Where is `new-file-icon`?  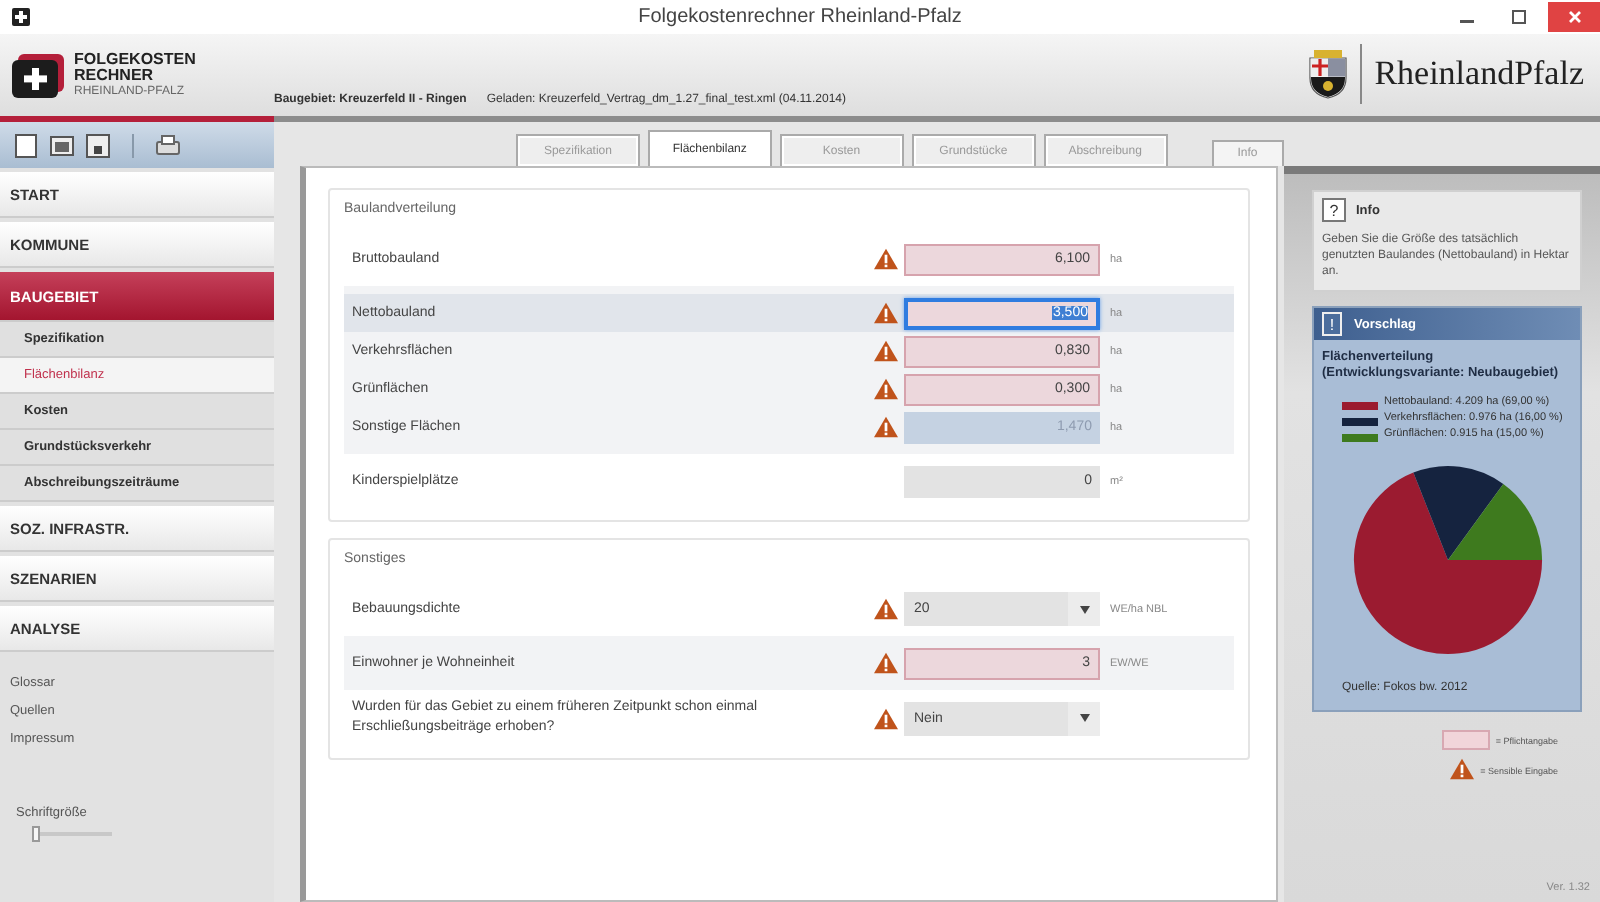
new-file-icon is located at coordinates (26, 145).